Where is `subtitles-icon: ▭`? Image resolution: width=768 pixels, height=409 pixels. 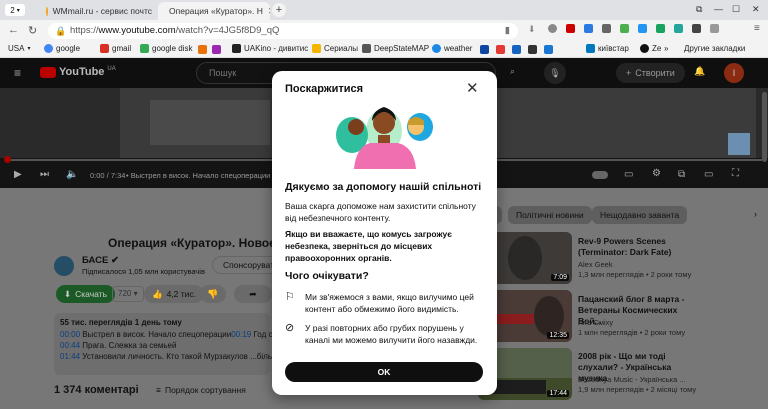
subtitles-icon: ▭ is located at coordinates (628, 174).